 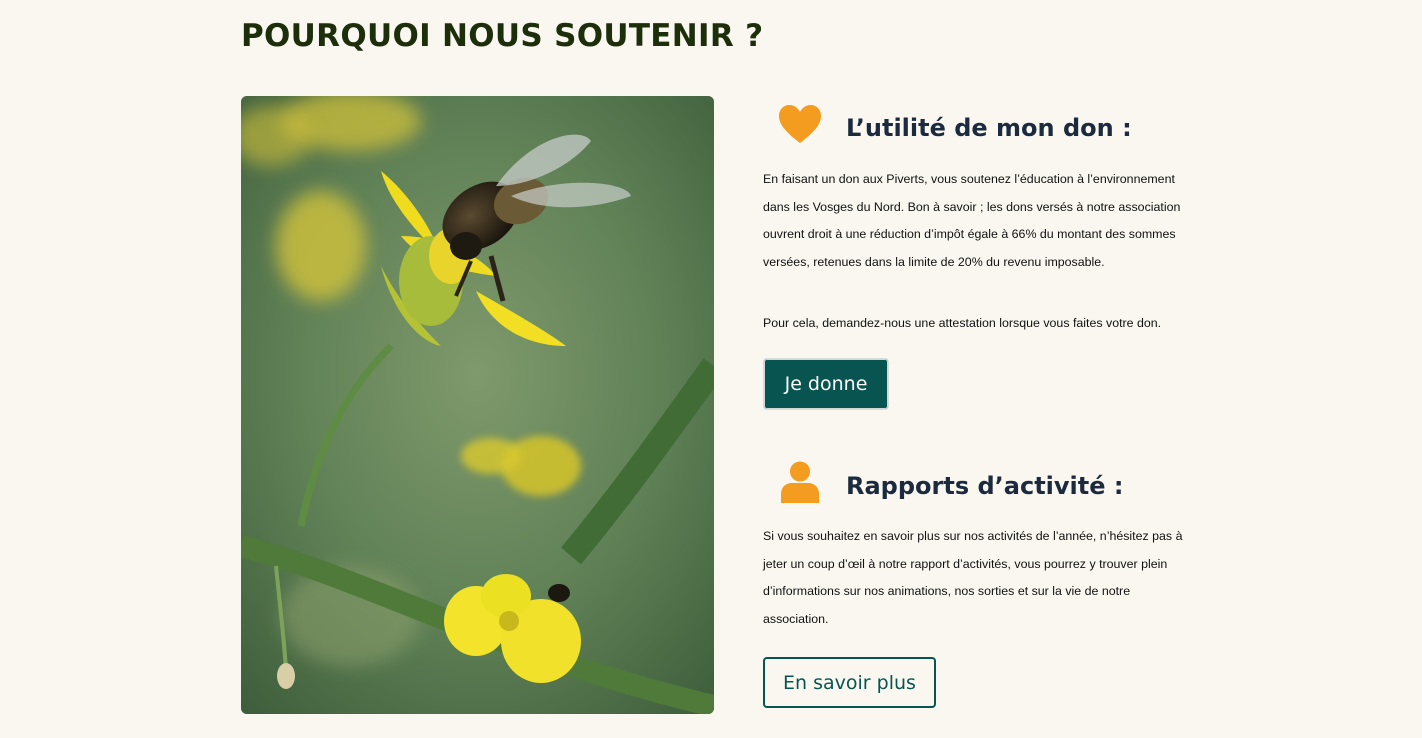 I want to click on donation-heading: L’utilité de mon don :, so click(x=989, y=128).